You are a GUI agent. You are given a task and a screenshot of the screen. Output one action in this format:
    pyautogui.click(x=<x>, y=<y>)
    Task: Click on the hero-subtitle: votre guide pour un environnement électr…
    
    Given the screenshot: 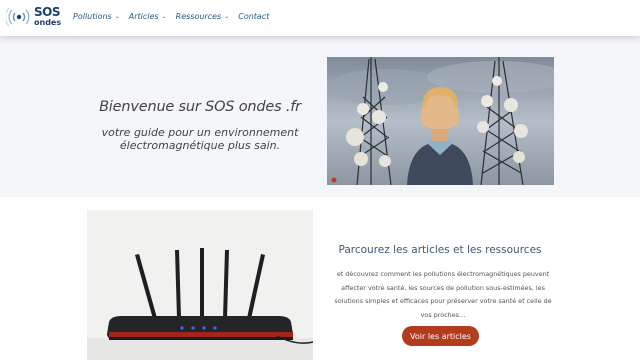 What is the action you would take?
    pyautogui.click(x=200, y=139)
    